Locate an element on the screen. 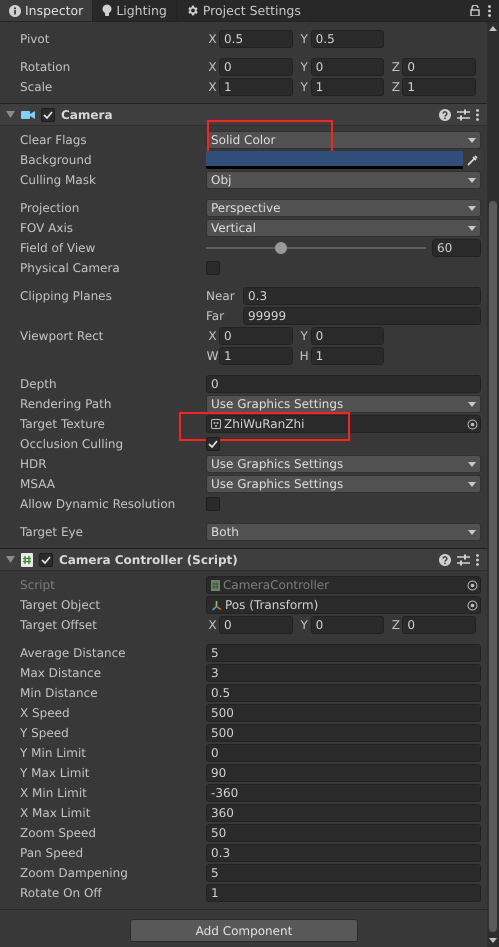 This screenshot has width=499, height=947. object-field: Pos (Transform) is located at coordinates (343, 605).